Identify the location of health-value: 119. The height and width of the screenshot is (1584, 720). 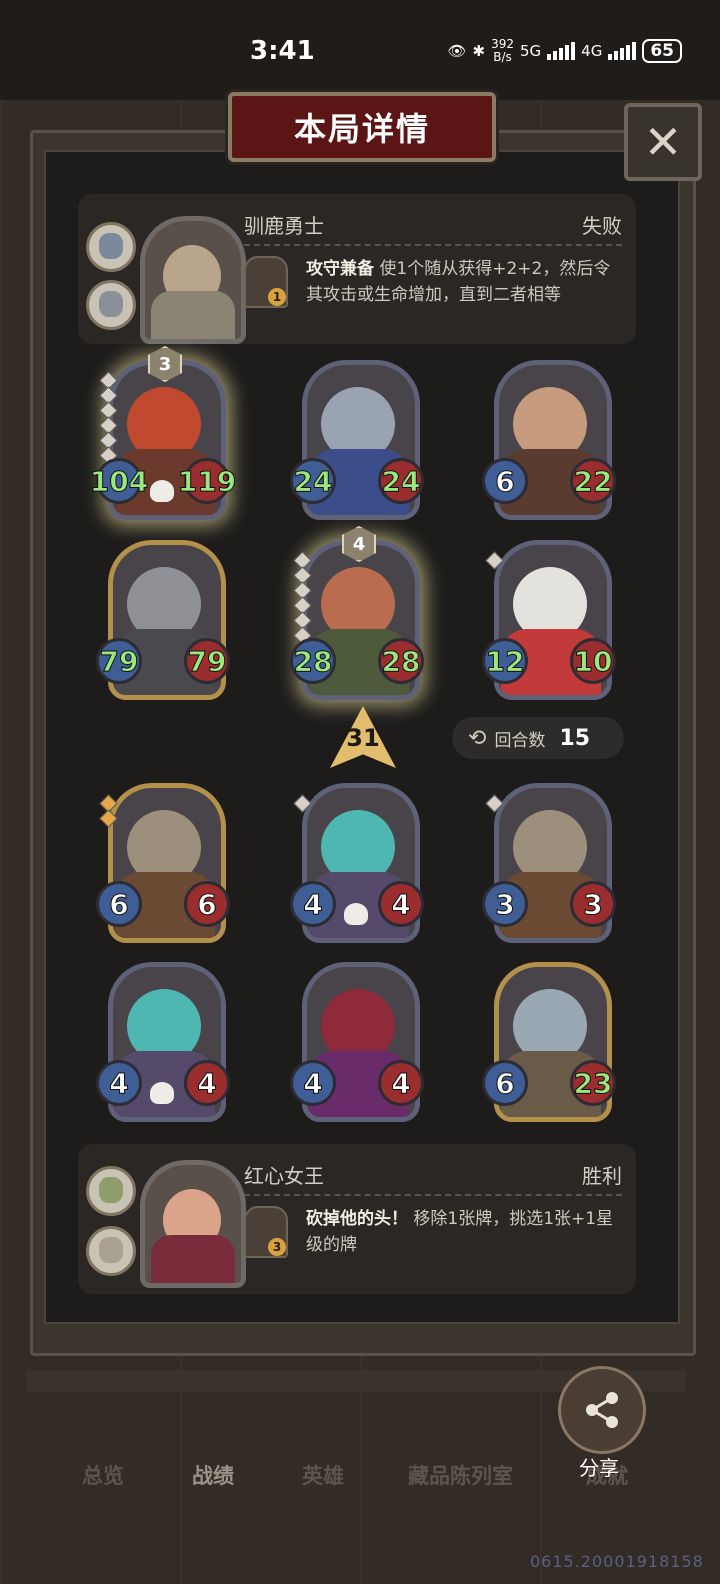
(207, 481).